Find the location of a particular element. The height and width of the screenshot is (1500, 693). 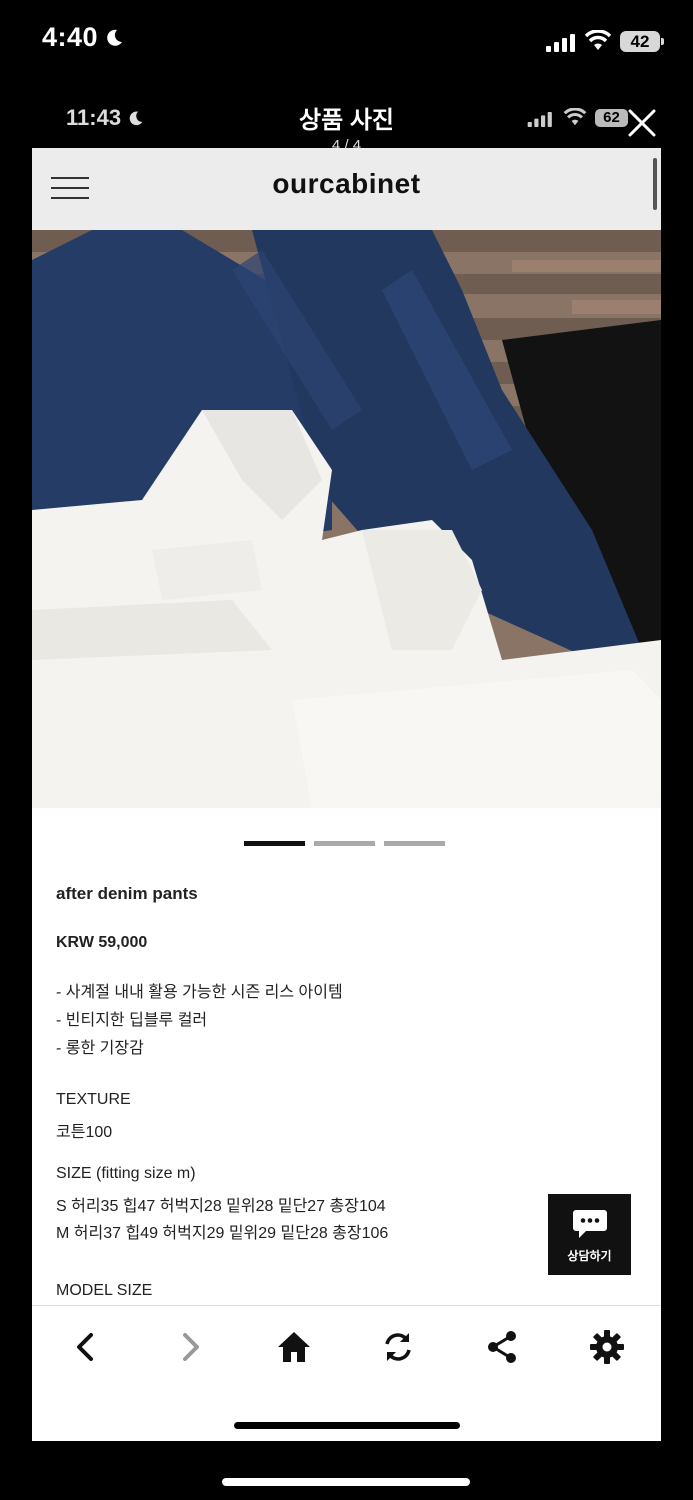

close-icon is located at coordinates (642, 123).